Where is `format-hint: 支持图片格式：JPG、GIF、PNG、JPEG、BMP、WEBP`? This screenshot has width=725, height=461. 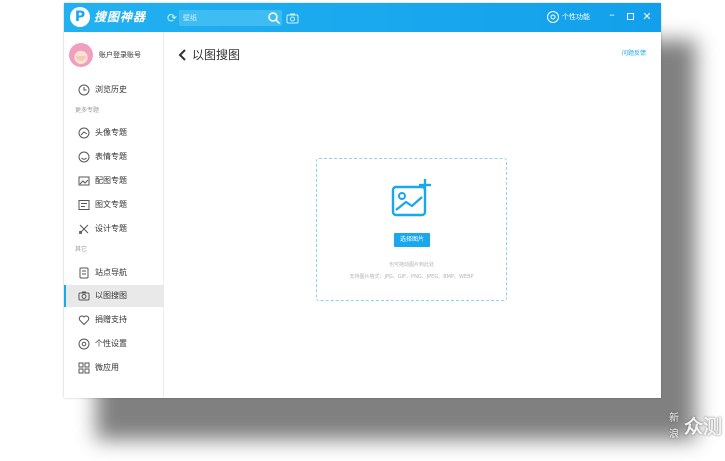 format-hint: 支持图片格式：JPG、GIF、PNG、JPEG、BMP、WEBP is located at coordinates (411, 277).